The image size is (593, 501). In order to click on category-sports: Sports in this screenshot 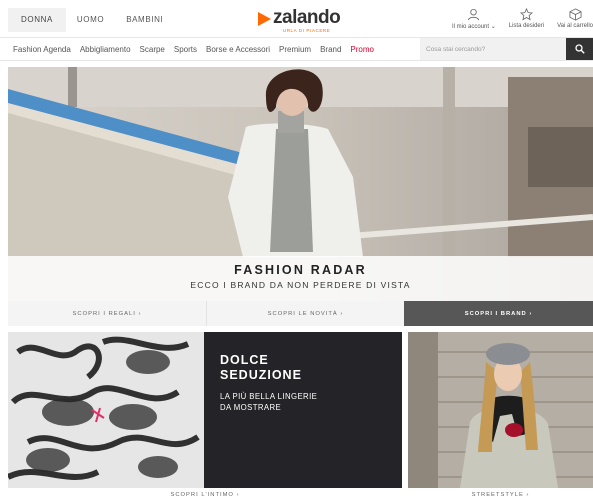, I will do `click(185, 49)`.